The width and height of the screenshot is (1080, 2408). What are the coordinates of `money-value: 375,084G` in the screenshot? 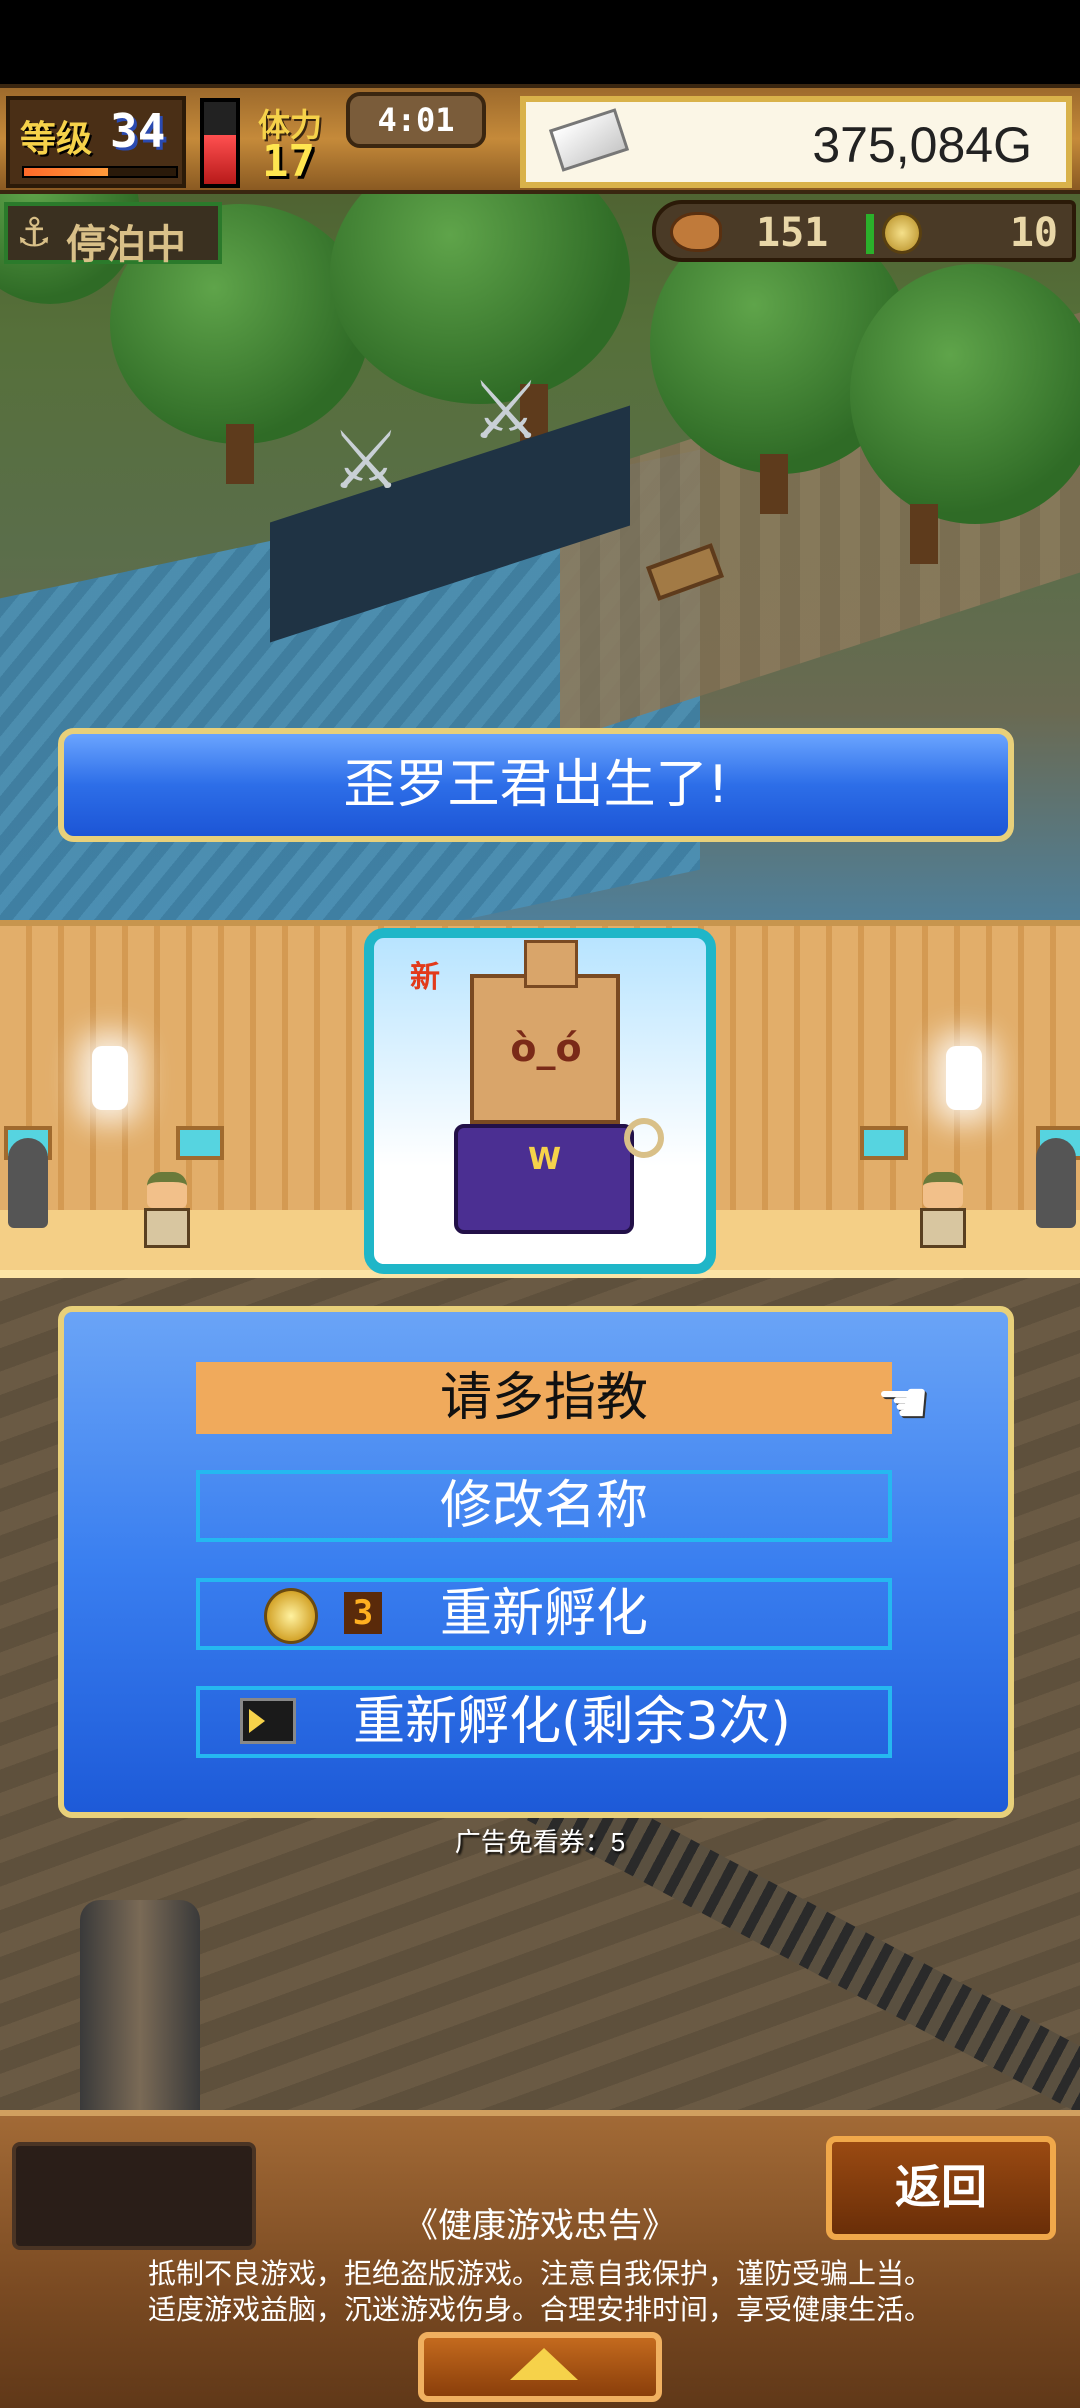 It's located at (922, 145).